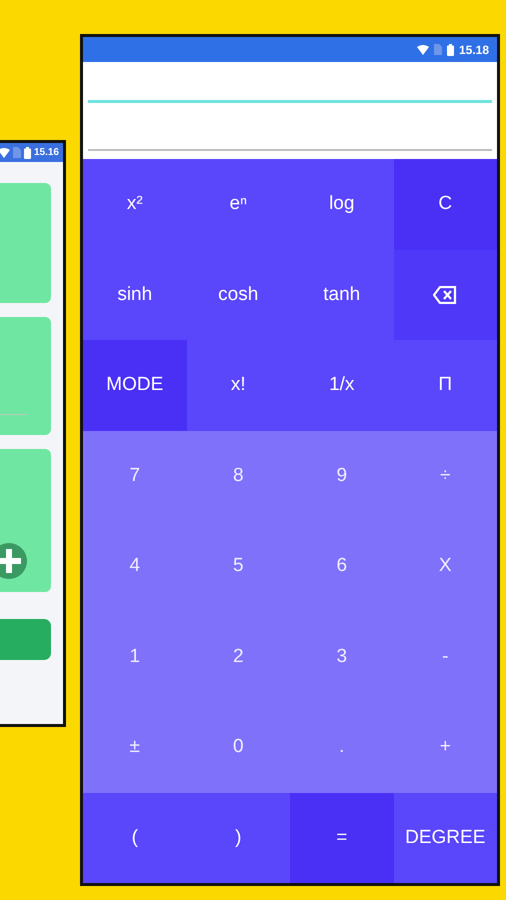 Image resolution: width=506 pixels, height=900 pixels. What do you see at coordinates (445, 837) in the screenshot?
I see `calculator-key: DEGREE` at bounding box center [445, 837].